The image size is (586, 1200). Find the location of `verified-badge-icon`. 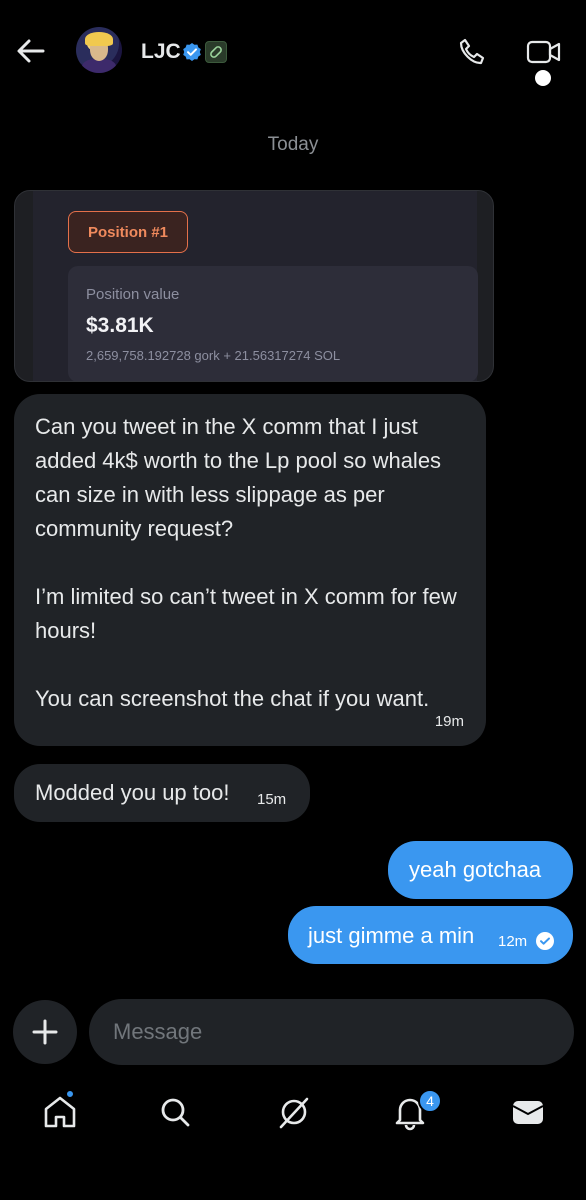

verified-badge-icon is located at coordinates (192, 52).